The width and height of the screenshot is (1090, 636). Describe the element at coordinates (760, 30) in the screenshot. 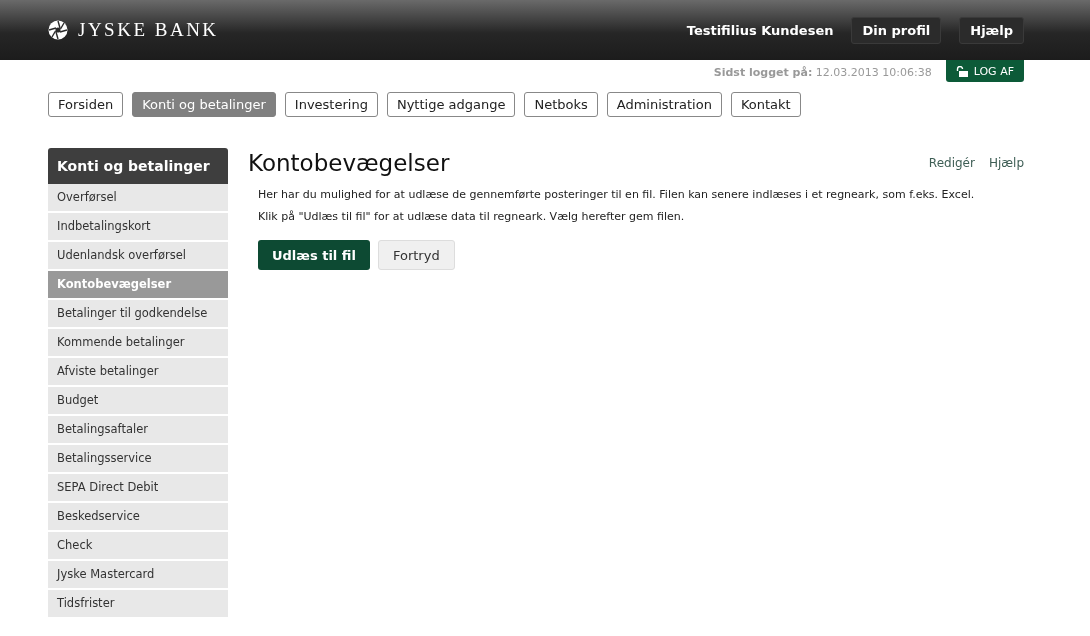

I see `user-name: Testifilius Kundesen` at that location.